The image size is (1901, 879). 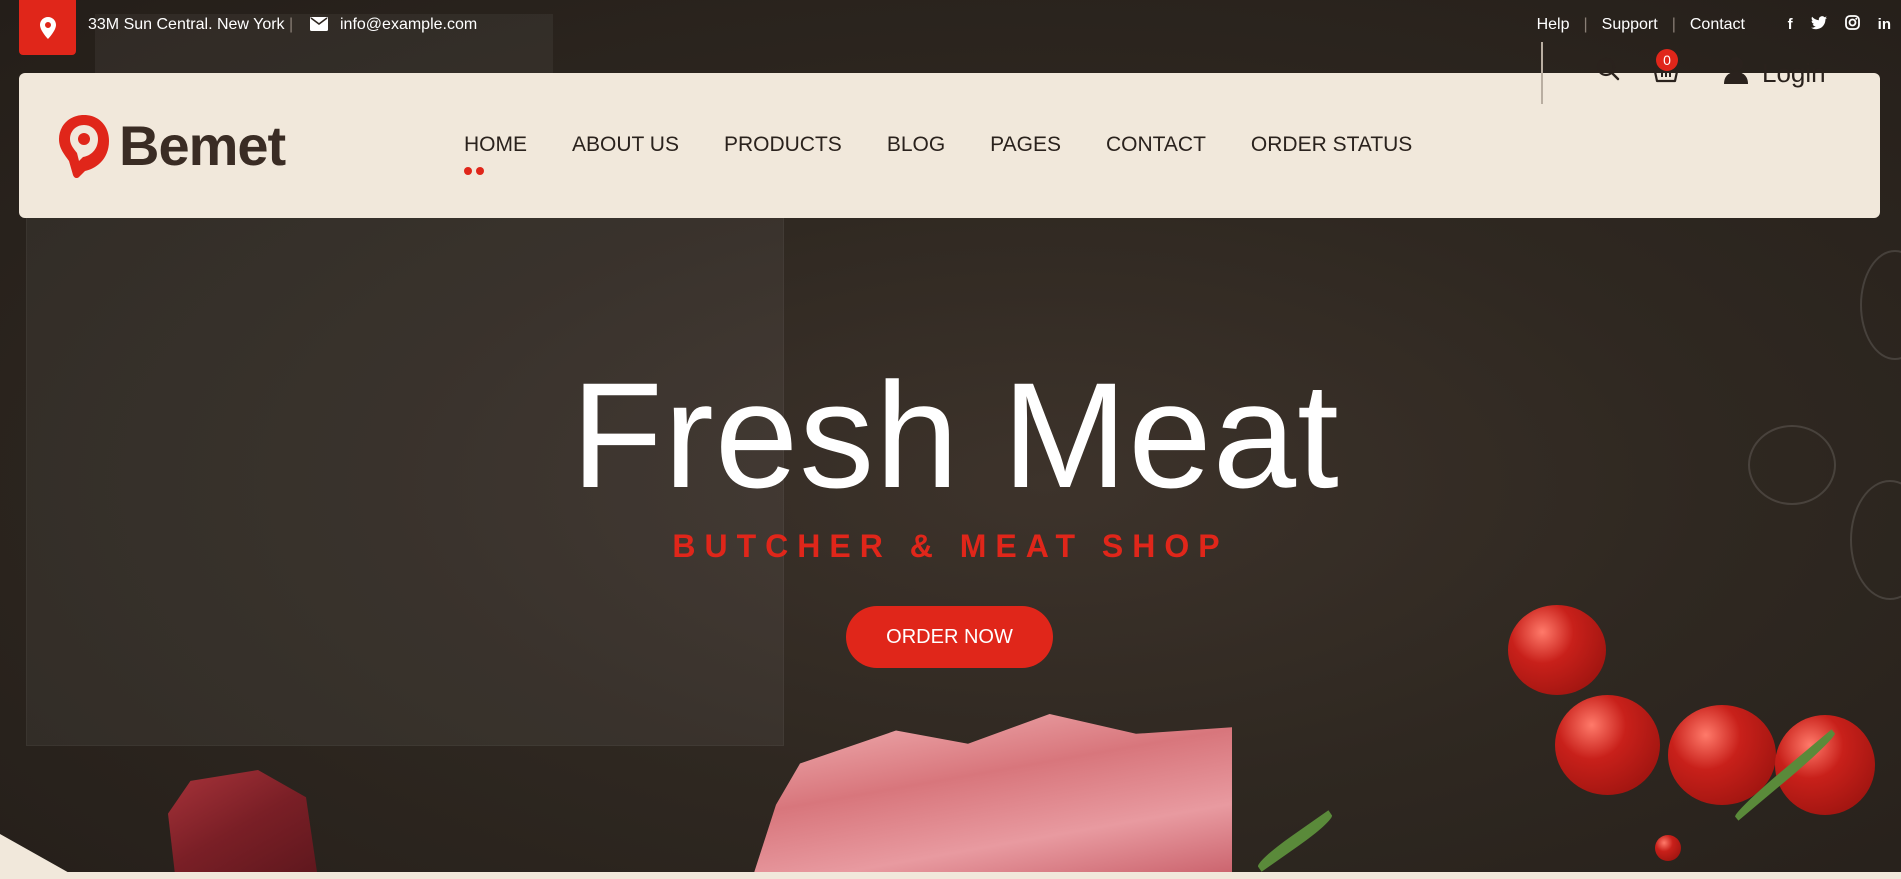 What do you see at coordinates (1737, 70) in the screenshot?
I see `user-icon` at bounding box center [1737, 70].